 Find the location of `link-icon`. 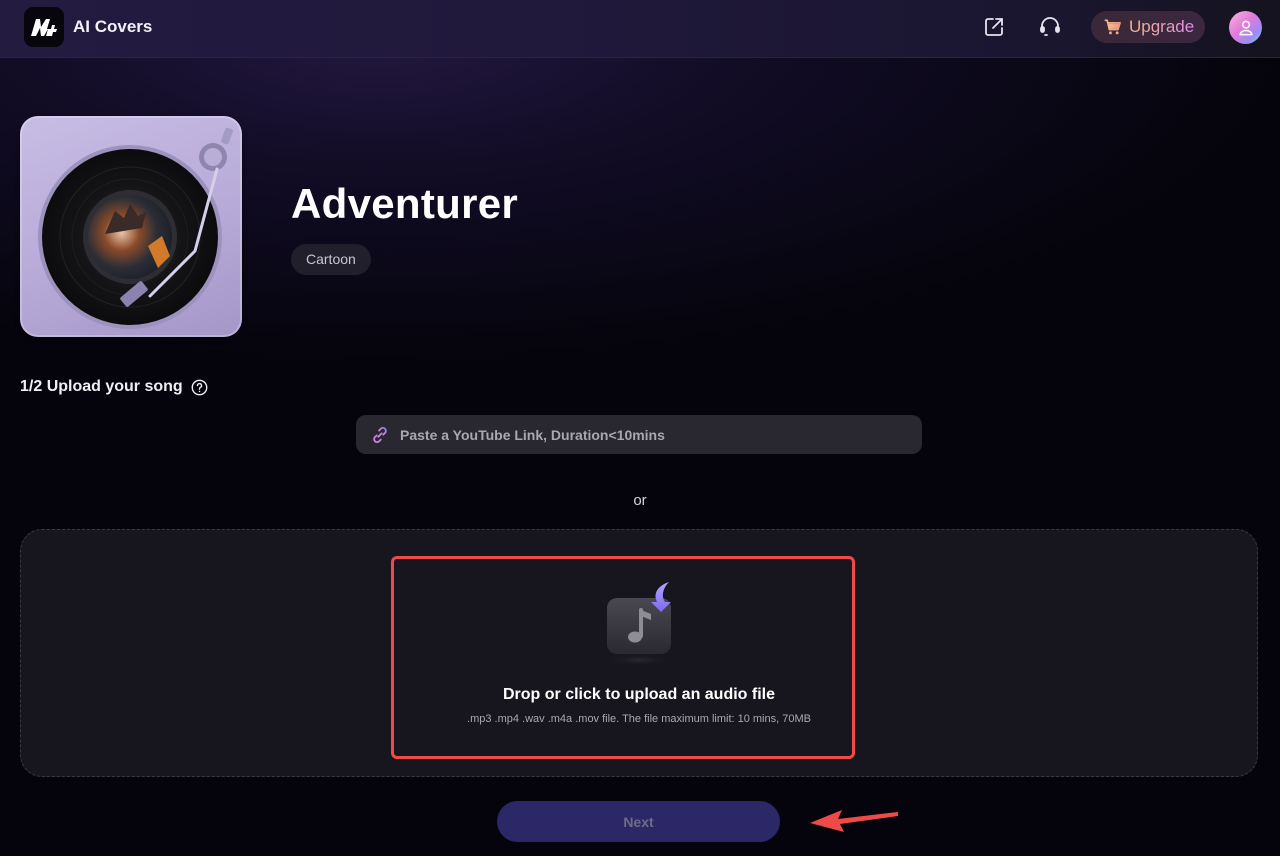

link-icon is located at coordinates (380, 434).